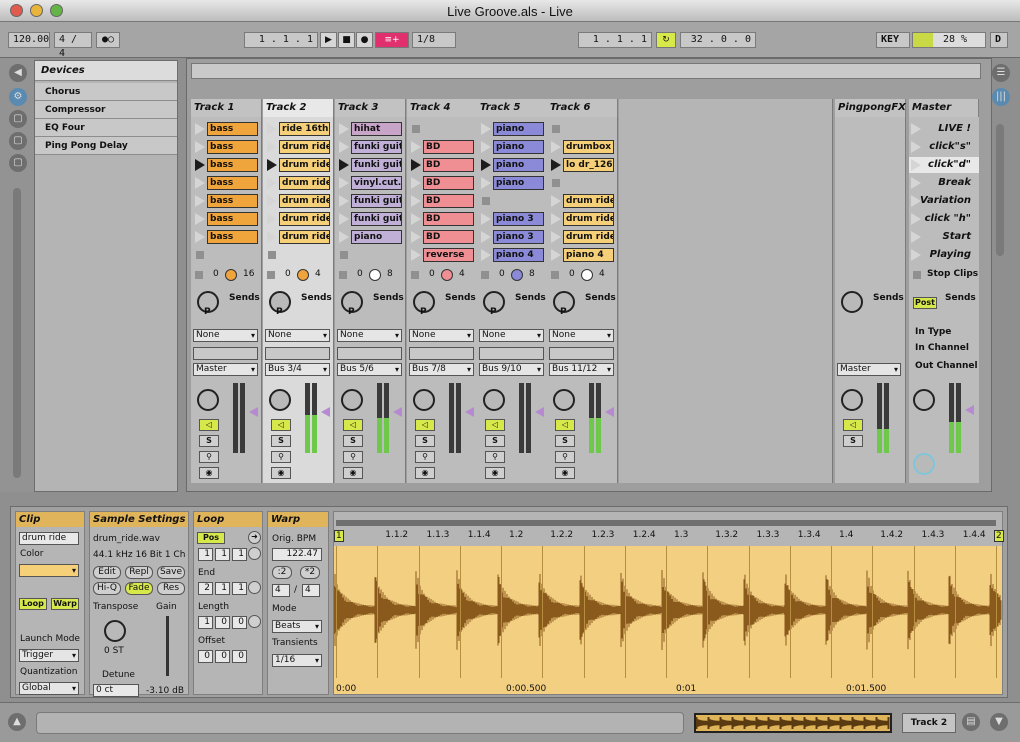 The image size is (1020, 742). I want to click on clip: drumbox a, so click(588, 147).